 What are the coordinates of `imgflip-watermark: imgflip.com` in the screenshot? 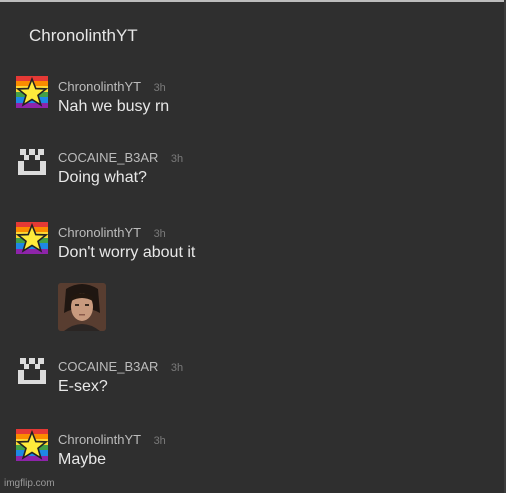 It's located at (29, 483).